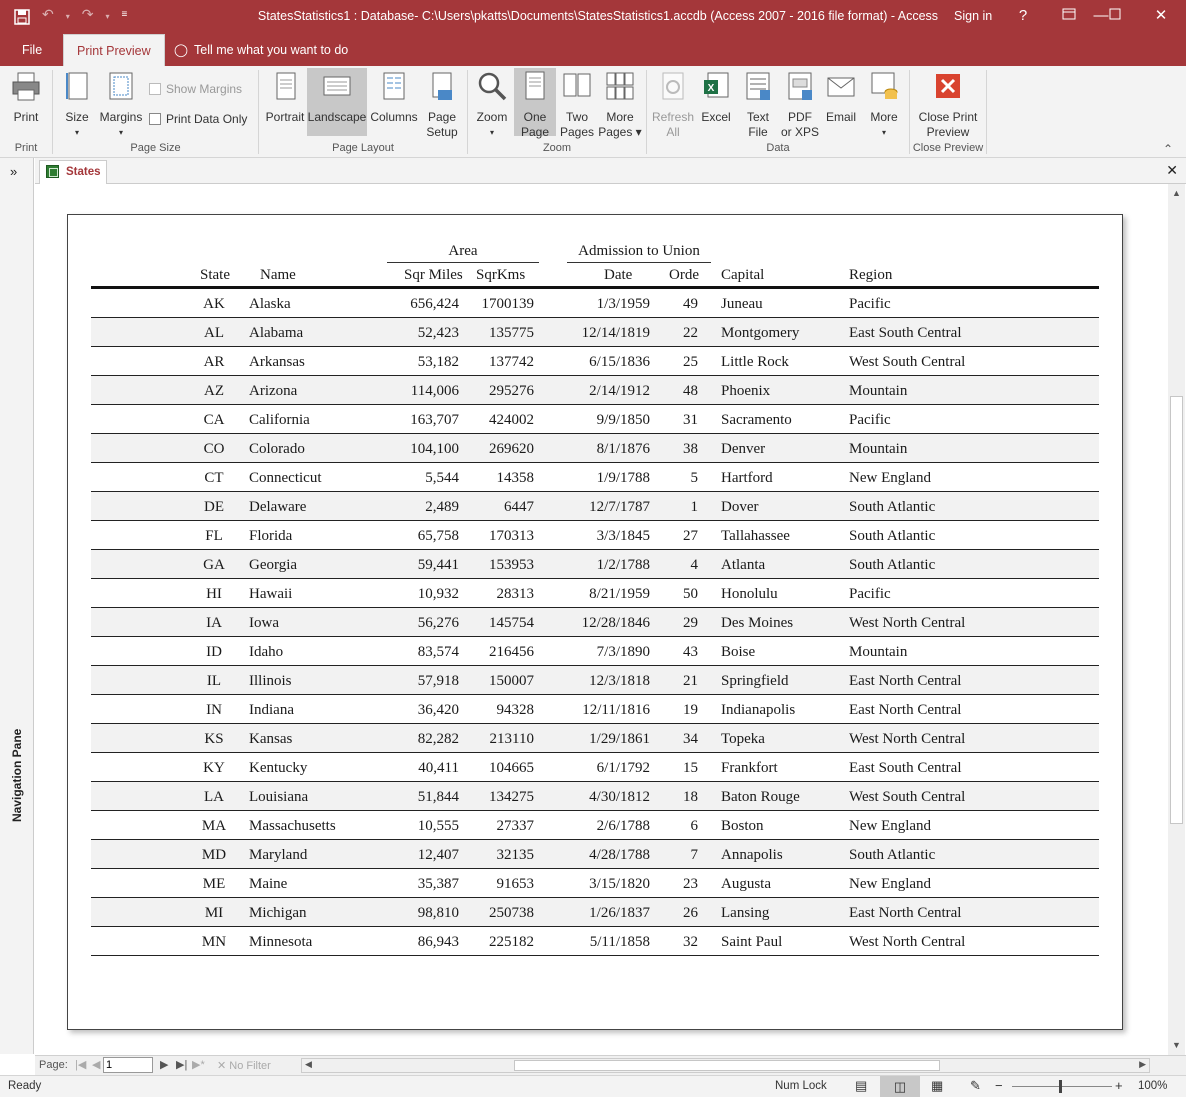 The width and height of the screenshot is (1186, 1097). What do you see at coordinates (80, 1064) in the screenshot?
I see `first-page-icon: |◀` at bounding box center [80, 1064].